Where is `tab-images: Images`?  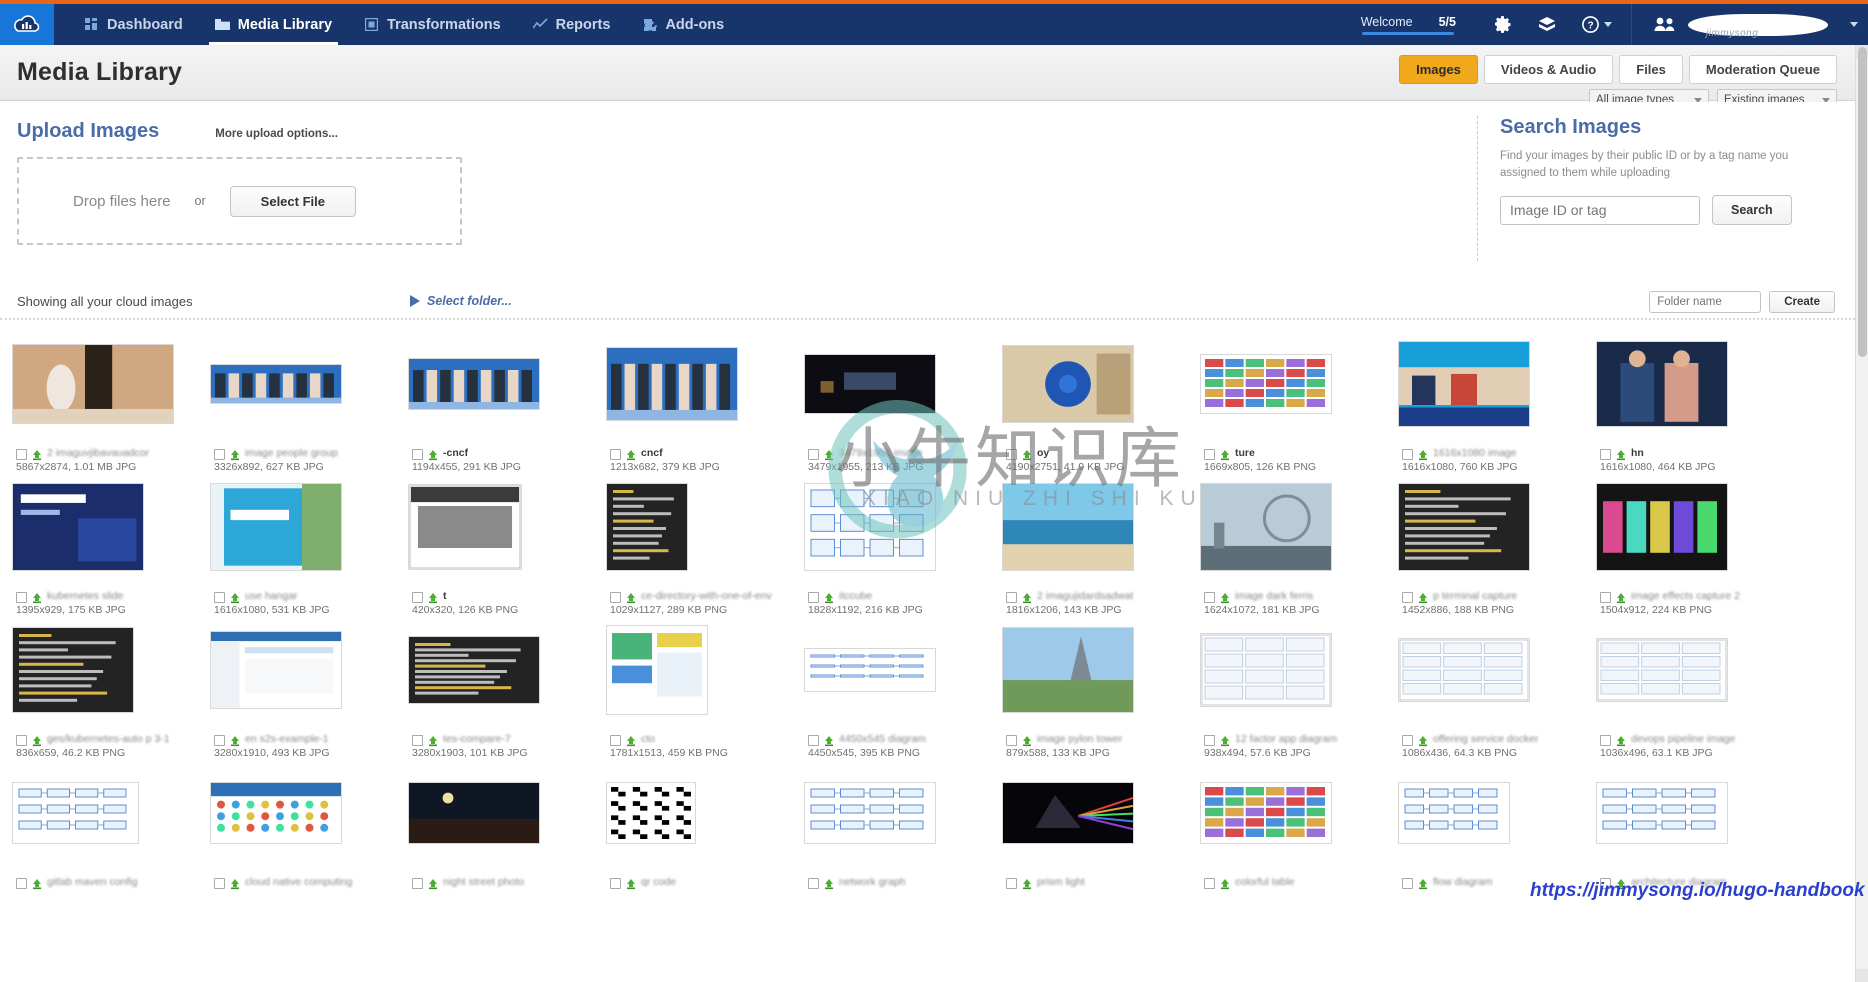
tab-images: Images is located at coordinates (1438, 69).